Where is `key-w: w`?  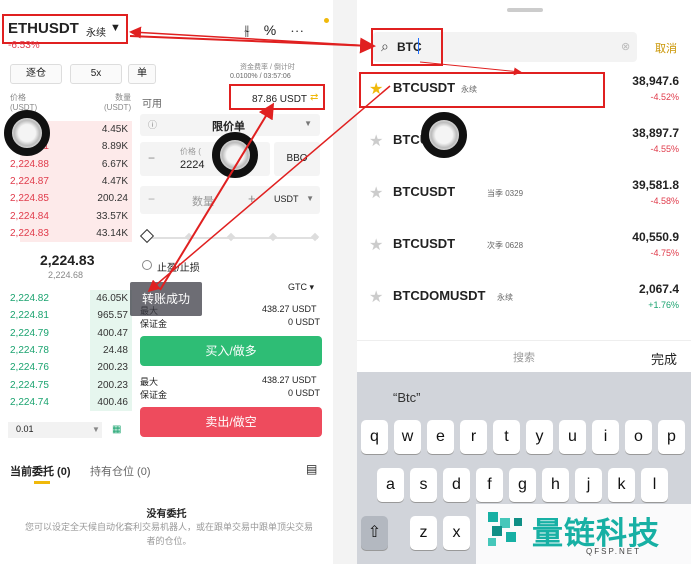
key-w: w is located at coordinates (407, 437).